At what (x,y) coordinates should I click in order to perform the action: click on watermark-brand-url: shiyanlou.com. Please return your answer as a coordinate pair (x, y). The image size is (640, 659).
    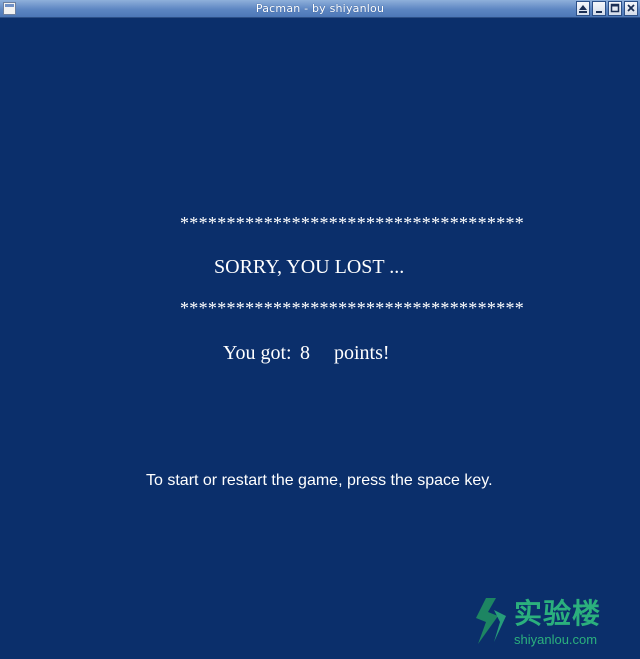
    Looking at the image, I should click on (556, 639).